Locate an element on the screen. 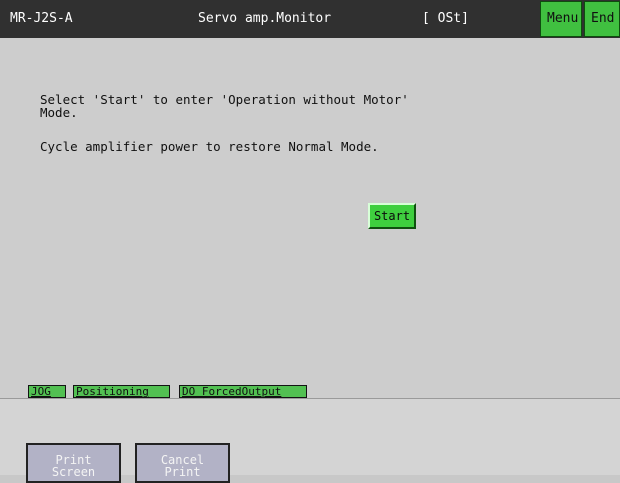 This screenshot has width=620, height=483. end-button: End is located at coordinates (602, 19).